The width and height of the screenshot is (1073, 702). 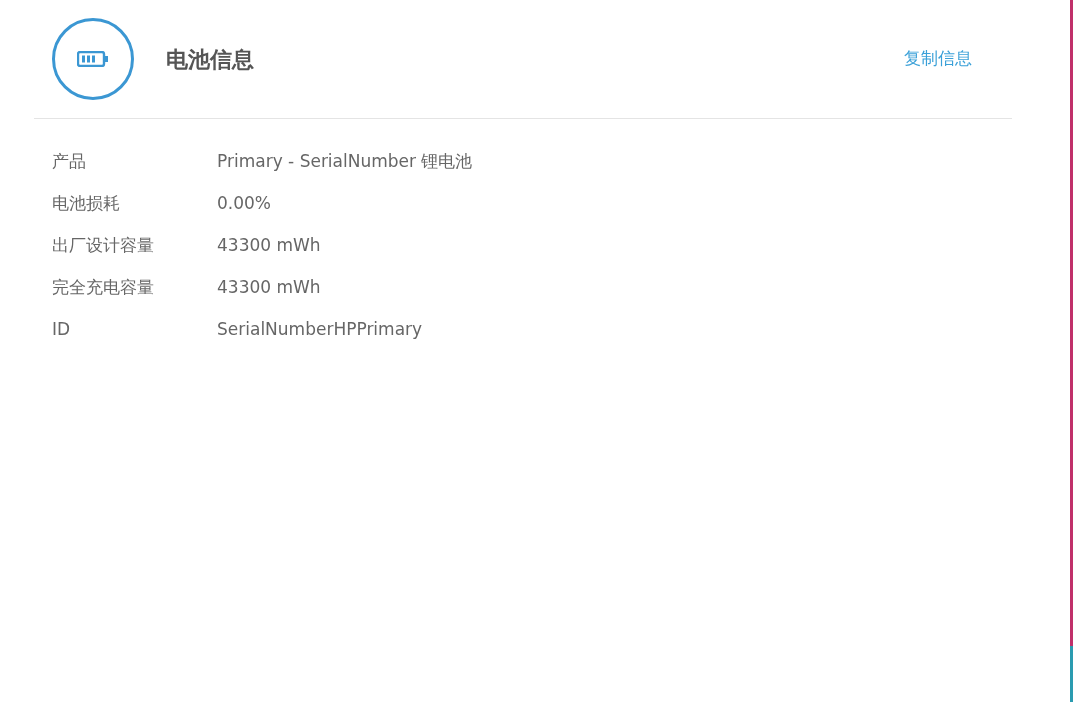 What do you see at coordinates (69, 162) in the screenshot?
I see `property-label: 产品` at bounding box center [69, 162].